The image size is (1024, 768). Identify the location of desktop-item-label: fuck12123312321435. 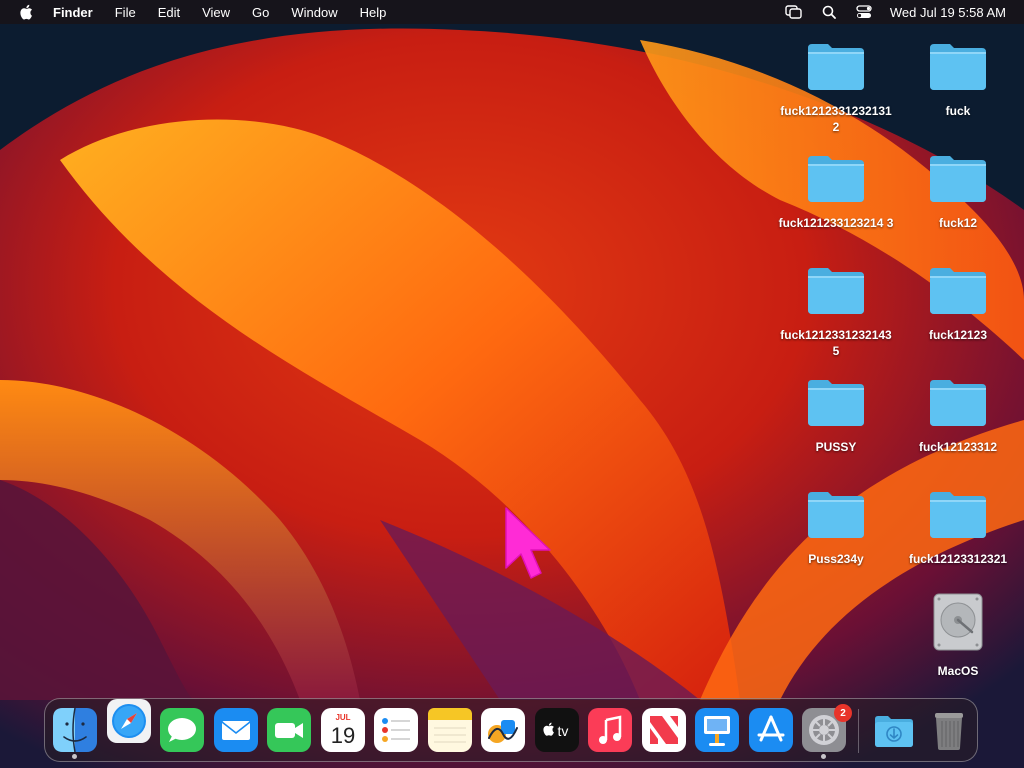
(836, 343).